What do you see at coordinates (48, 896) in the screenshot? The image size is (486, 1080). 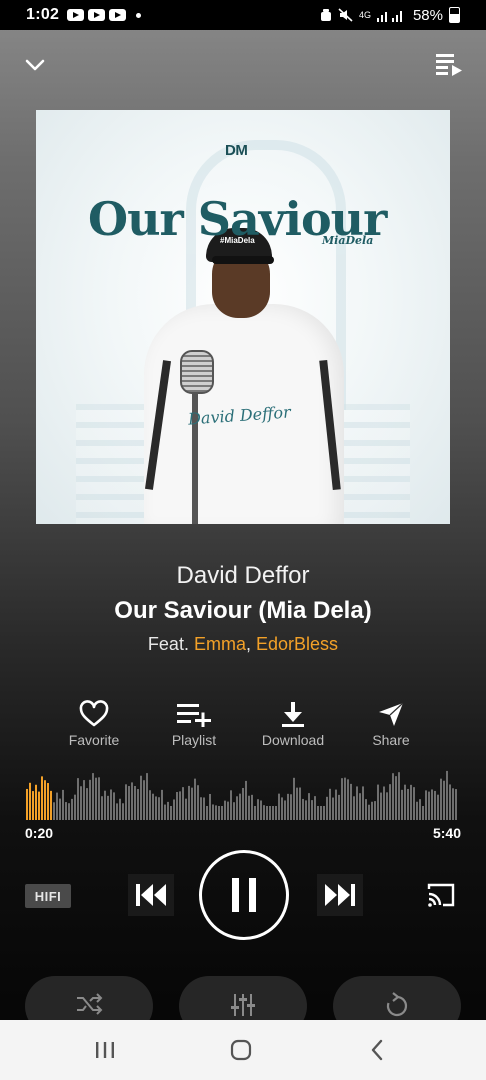 I see `hifi-badge: HIFI` at bounding box center [48, 896].